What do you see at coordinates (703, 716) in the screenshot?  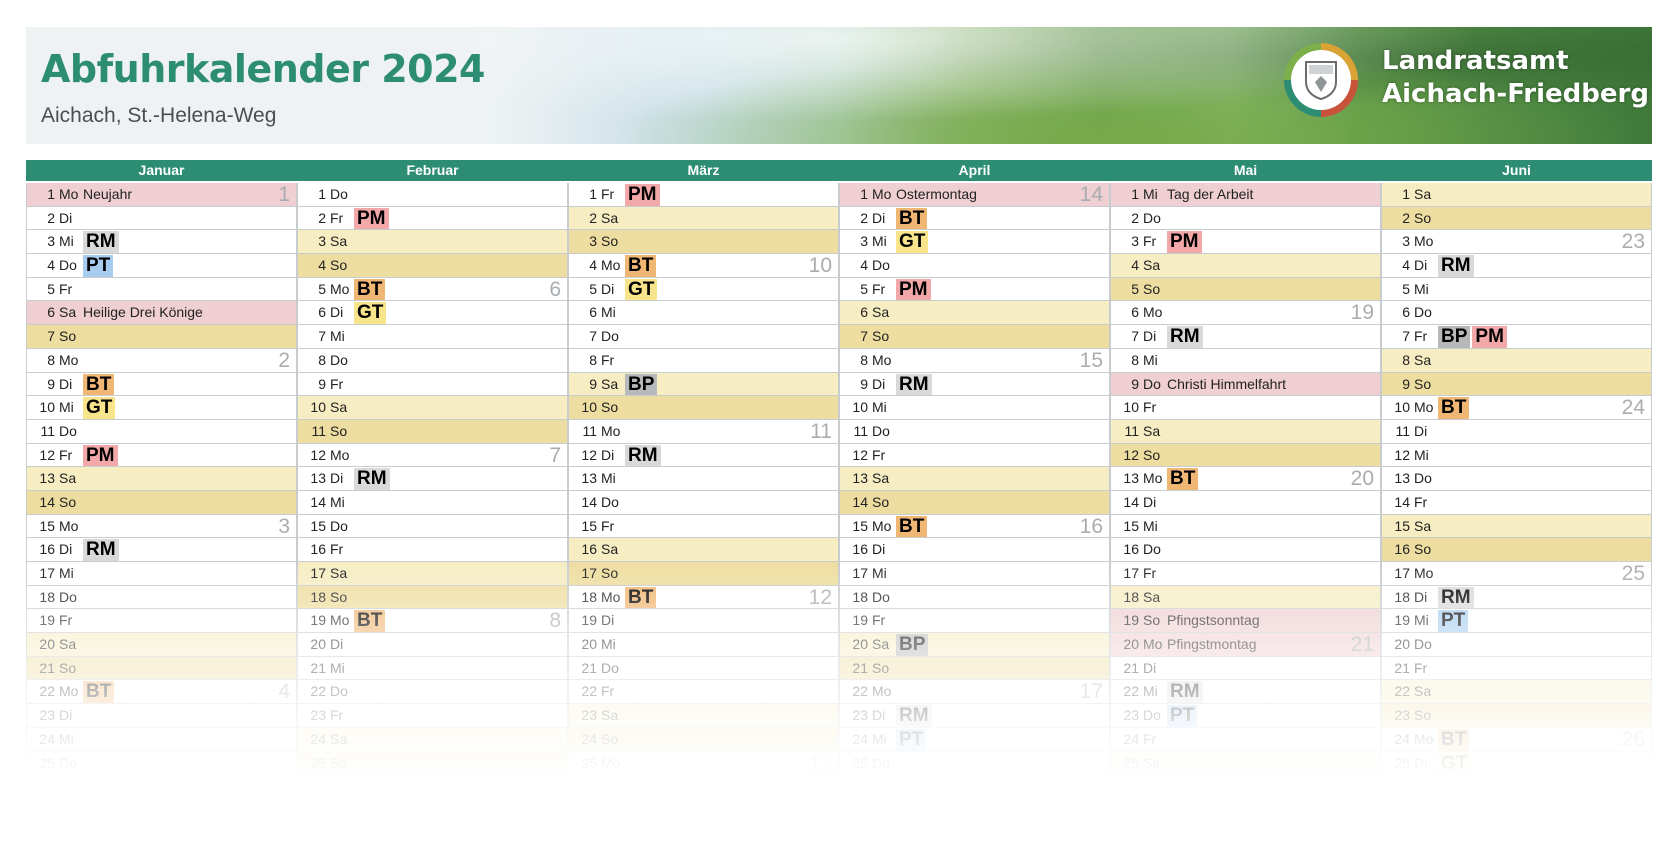 I see `day-row: 23 Sa` at bounding box center [703, 716].